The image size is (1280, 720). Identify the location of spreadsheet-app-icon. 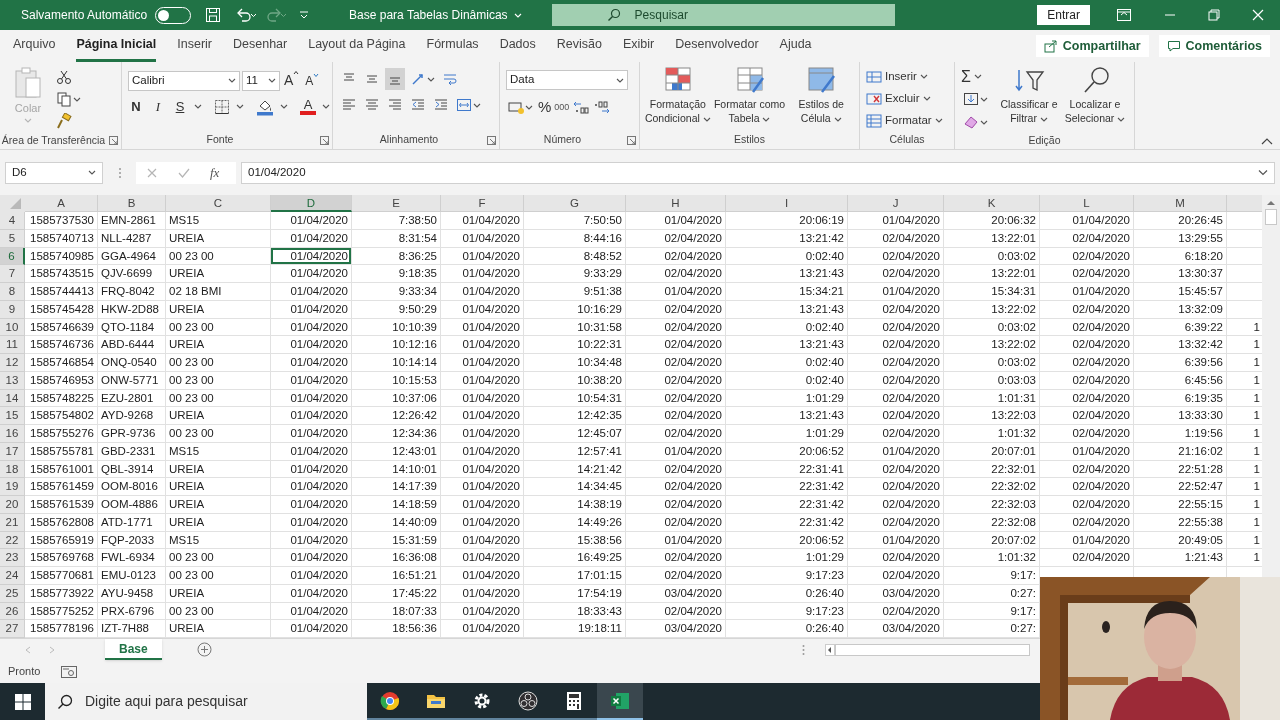
(620, 700).